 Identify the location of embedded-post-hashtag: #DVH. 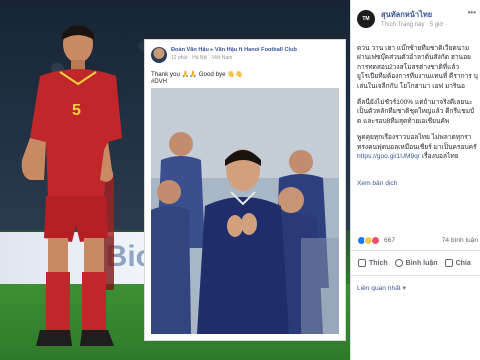
(159, 82).